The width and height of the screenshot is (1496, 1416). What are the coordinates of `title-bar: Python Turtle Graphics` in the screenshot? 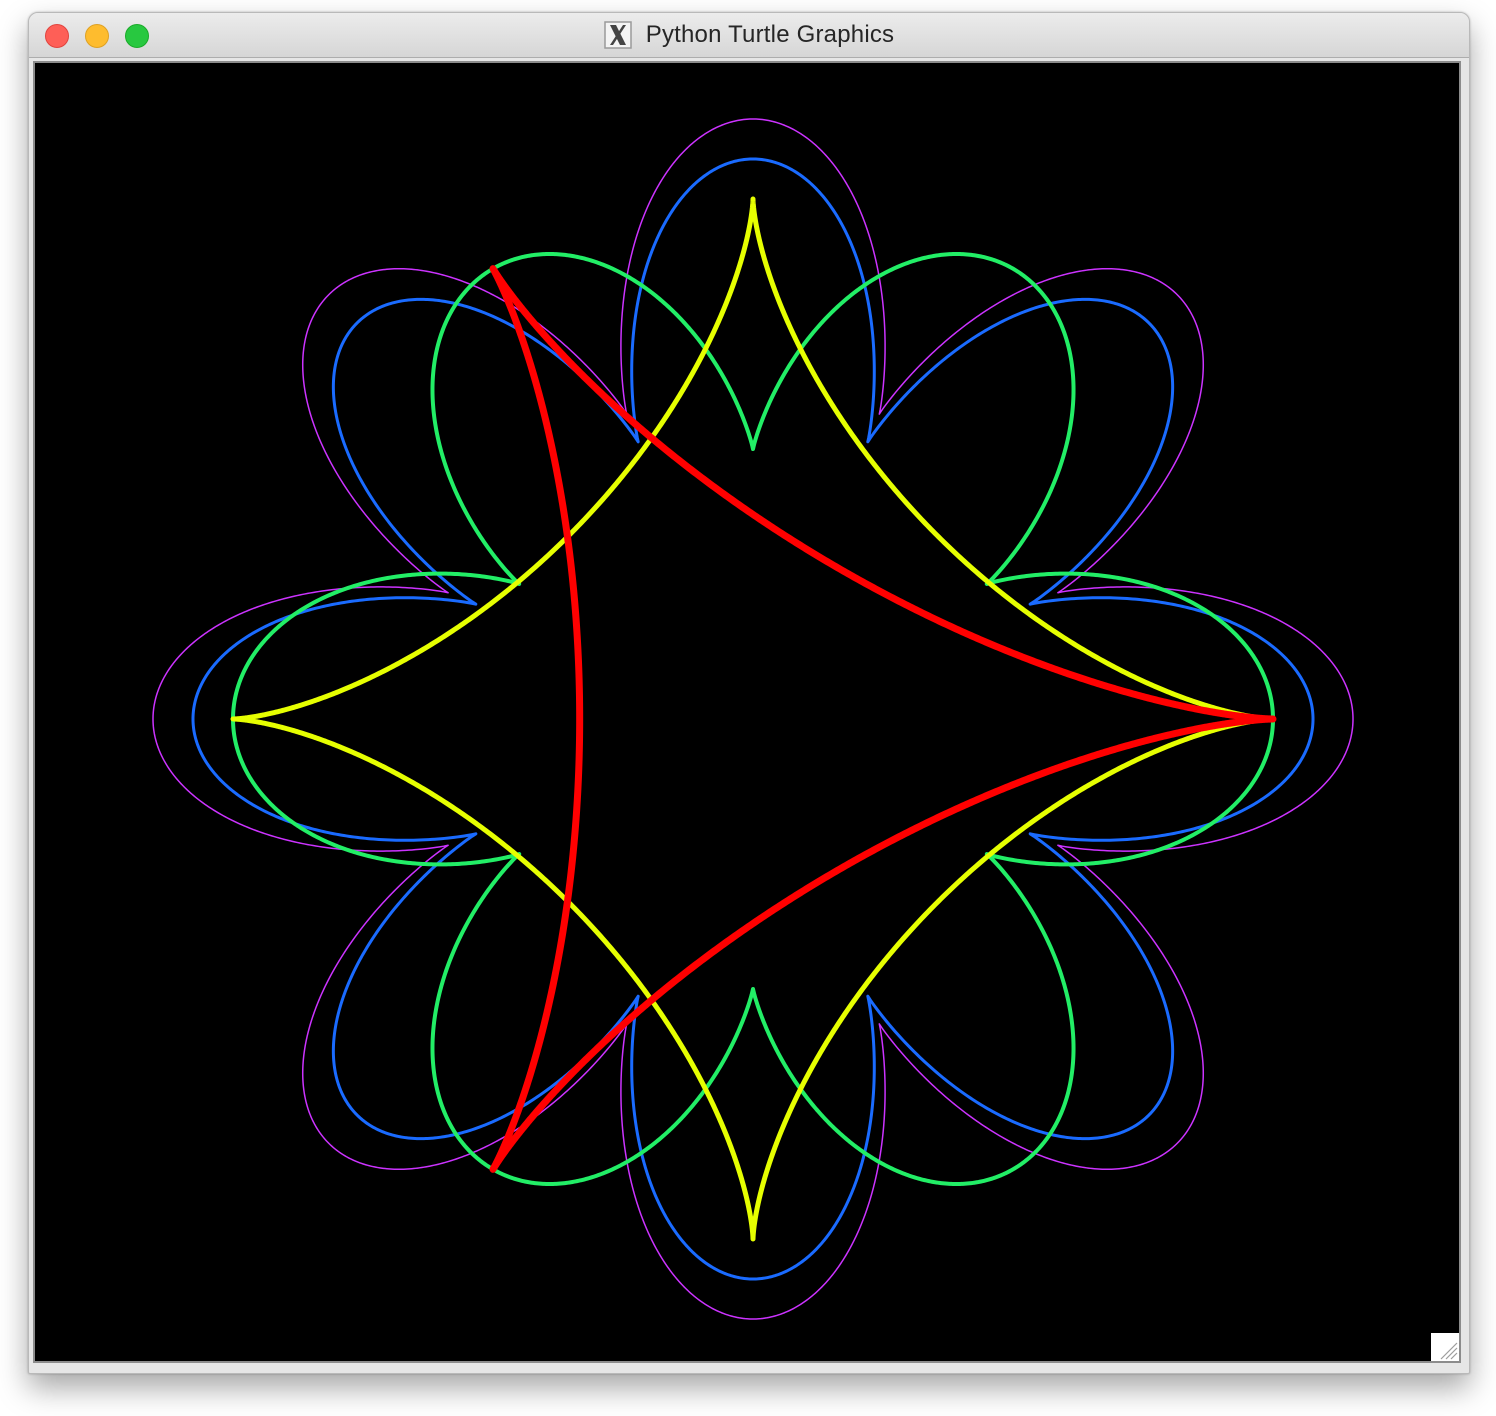 It's located at (749, 35).